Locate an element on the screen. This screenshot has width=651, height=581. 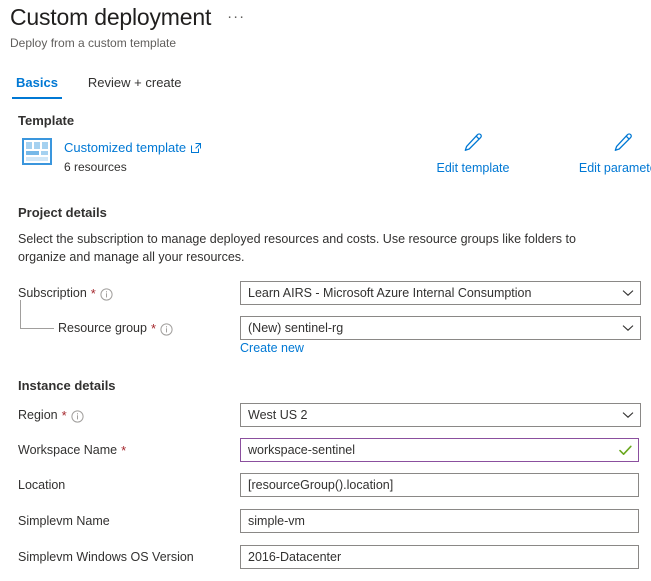
simplevm-name-row: Simplevm Name simple-vm is located at coordinates (328, 521).